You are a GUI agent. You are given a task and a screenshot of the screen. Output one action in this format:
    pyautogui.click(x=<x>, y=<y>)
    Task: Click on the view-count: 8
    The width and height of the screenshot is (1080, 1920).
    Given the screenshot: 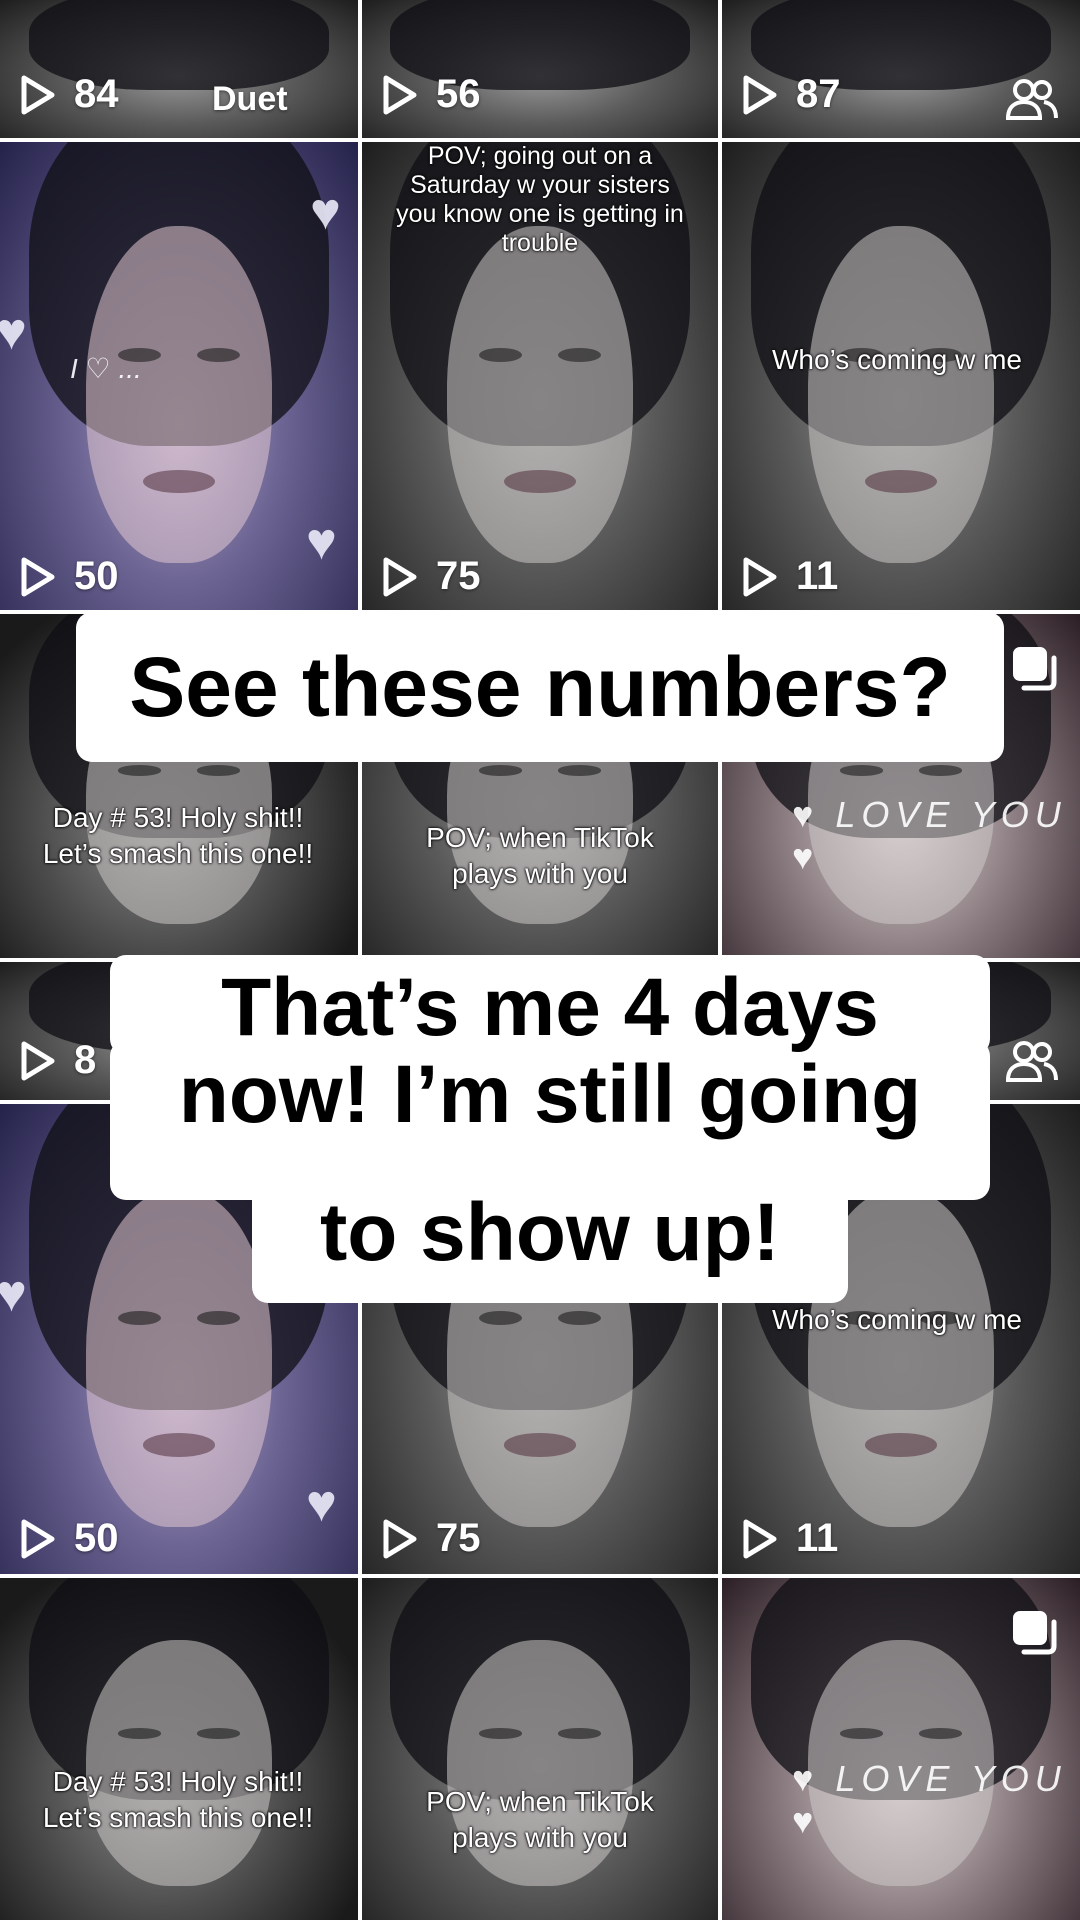 What is the action you would take?
    pyautogui.click(x=58, y=1060)
    